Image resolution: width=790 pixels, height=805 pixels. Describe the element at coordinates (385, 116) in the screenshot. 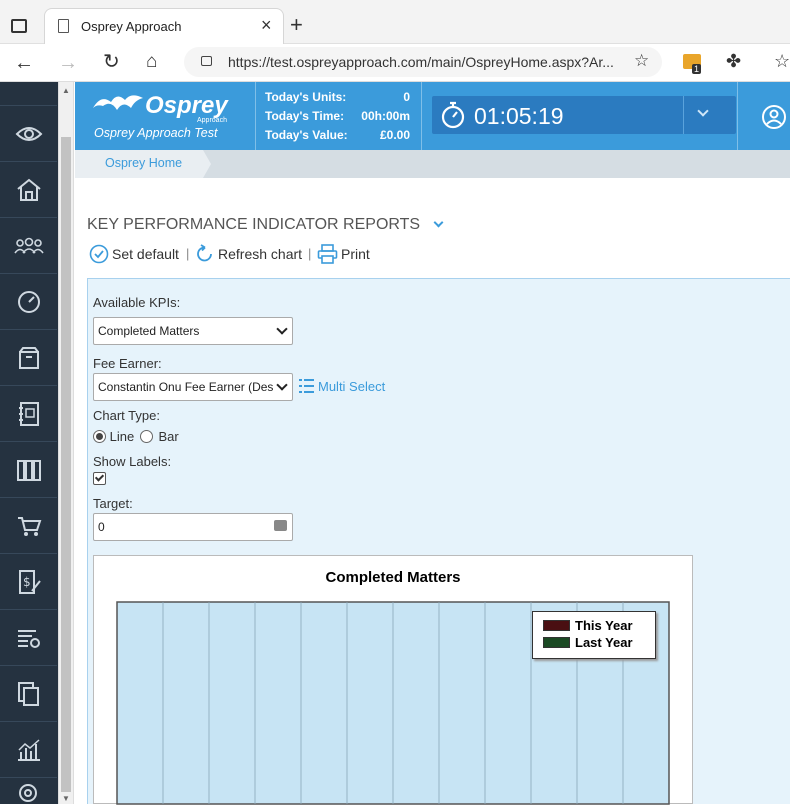

I see `time-value: 00h:00m` at that location.